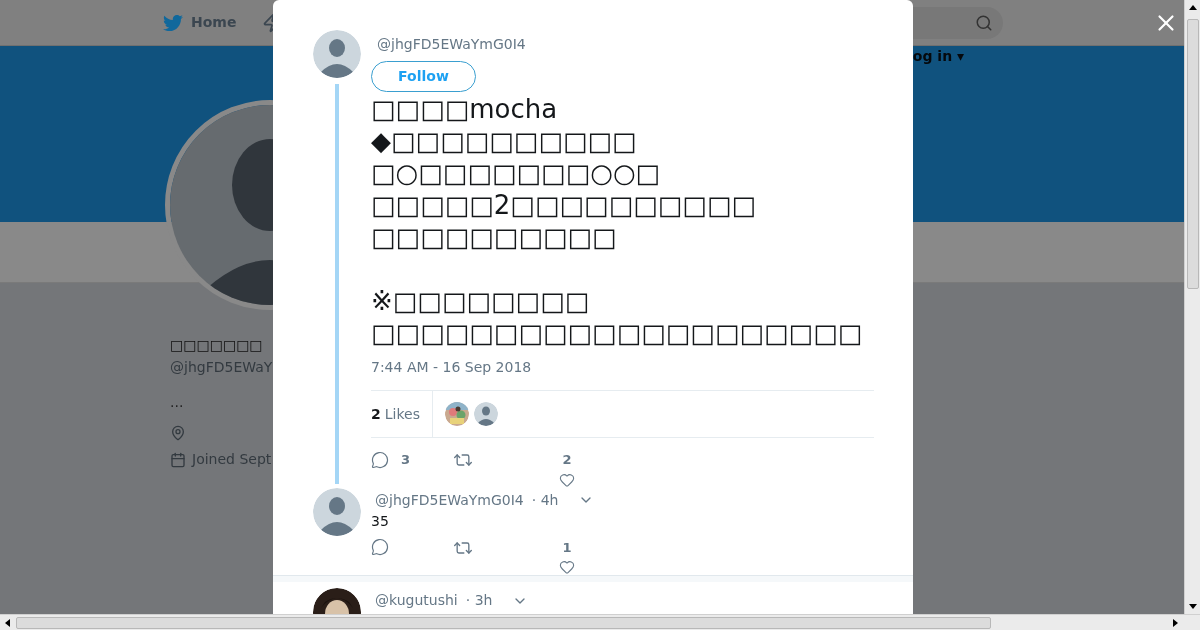  I want to click on like-count: 2, so click(567, 460).